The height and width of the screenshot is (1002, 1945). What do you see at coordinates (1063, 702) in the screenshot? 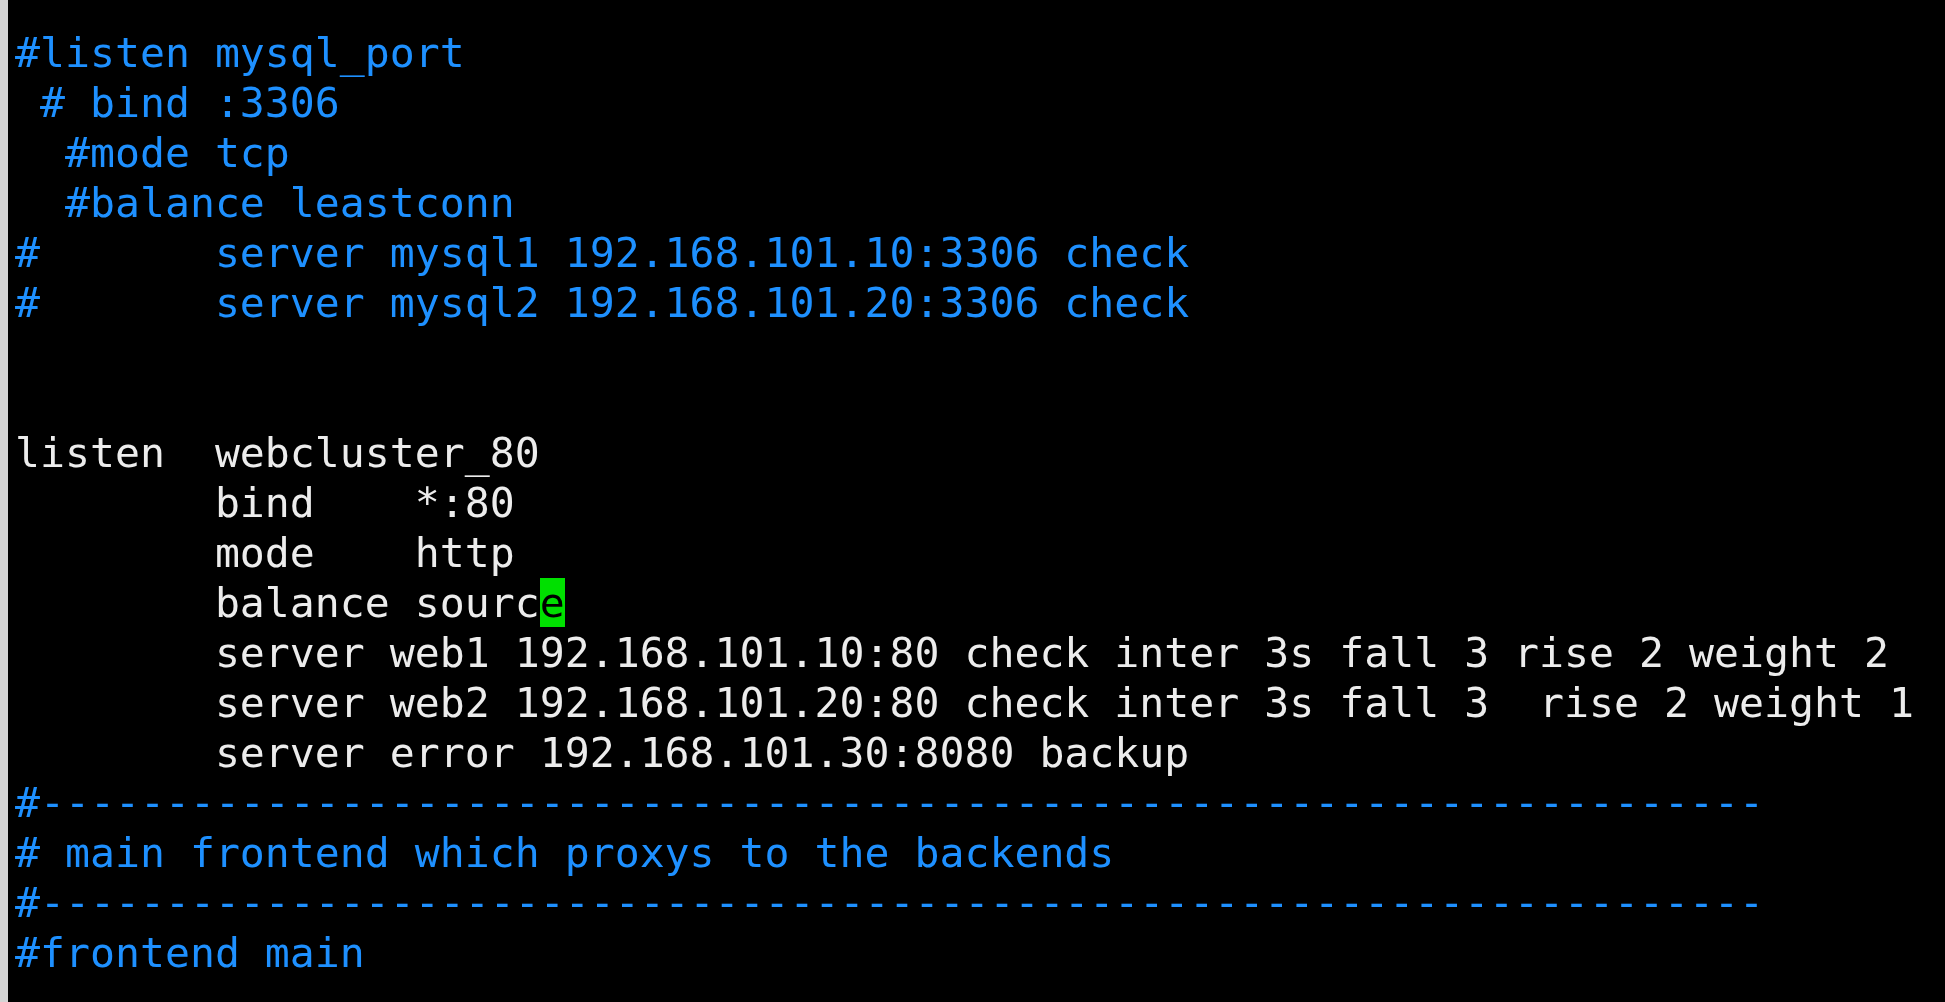
I see `code-text: server web2 192.168.101.20:80 check inter 3s fall 3 rise 2 weight 1` at bounding box center [1063, 702].